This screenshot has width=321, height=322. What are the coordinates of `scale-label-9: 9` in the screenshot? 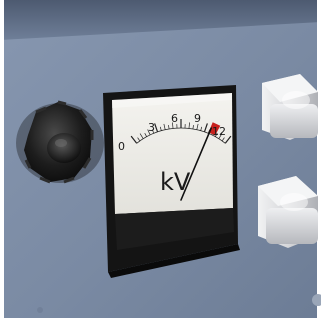 It's located at (197, 118).